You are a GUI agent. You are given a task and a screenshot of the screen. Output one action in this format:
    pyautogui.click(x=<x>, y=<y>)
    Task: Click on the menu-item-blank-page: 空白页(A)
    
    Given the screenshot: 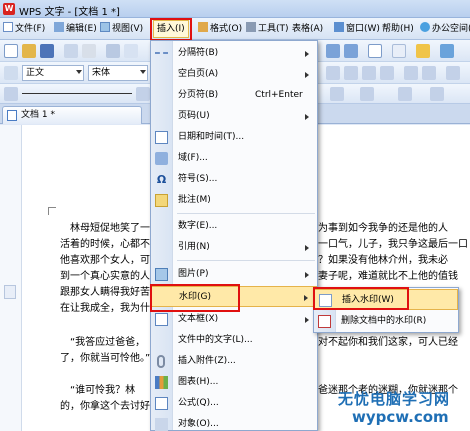 What is the action you would take?
    pyautogui.click(x=234, y=74)
    